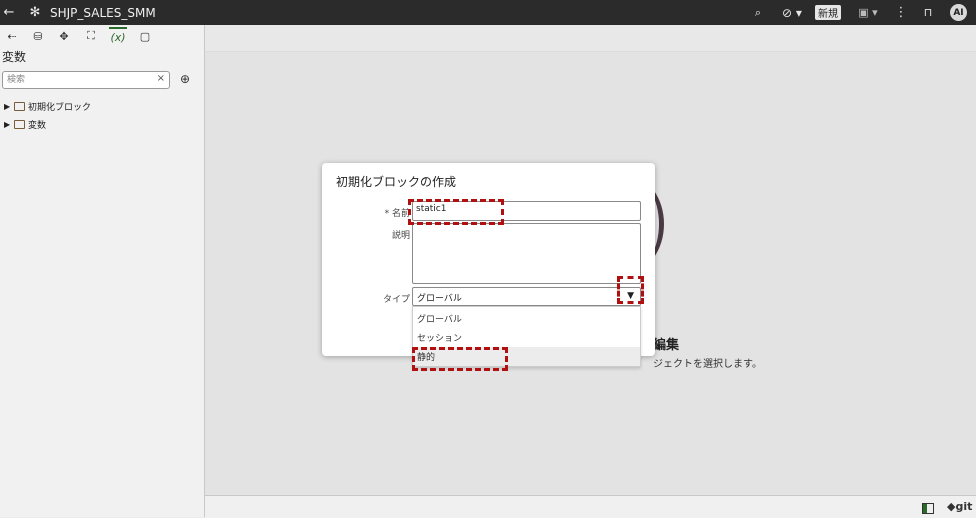 This screenshot has height=518, width=976. Describe the element at coordinates (526, 253) in the screenshot. I see `description-textarea` at that location.